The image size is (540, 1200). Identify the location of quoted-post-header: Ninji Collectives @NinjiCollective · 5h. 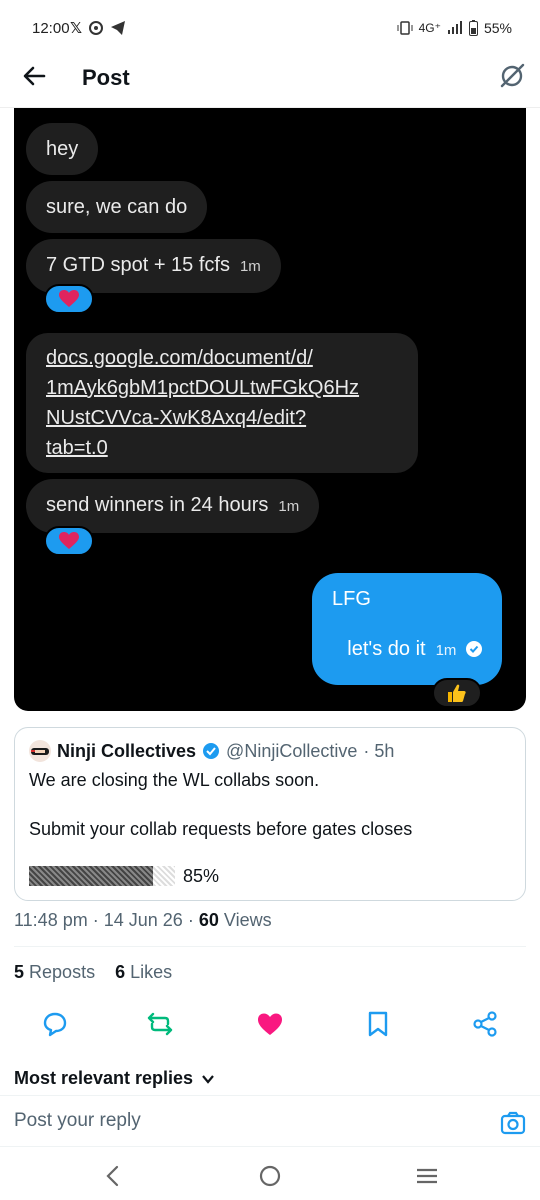
(211, 751).